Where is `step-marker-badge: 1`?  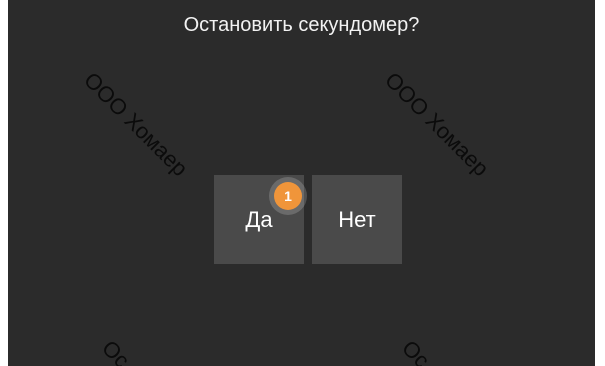
step-marker-badge: 1 is located at coordinates (288, 196).